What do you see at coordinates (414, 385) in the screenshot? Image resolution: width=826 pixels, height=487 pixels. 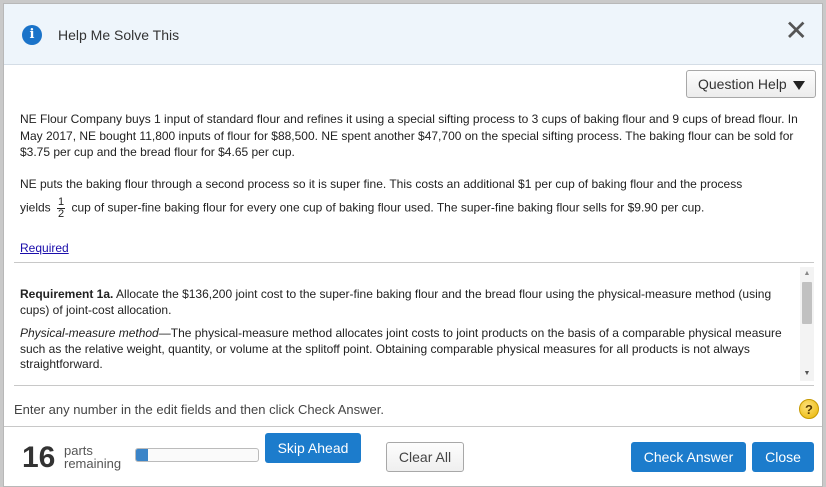 I see `instruction-divider` at bounding box center [414, 385].